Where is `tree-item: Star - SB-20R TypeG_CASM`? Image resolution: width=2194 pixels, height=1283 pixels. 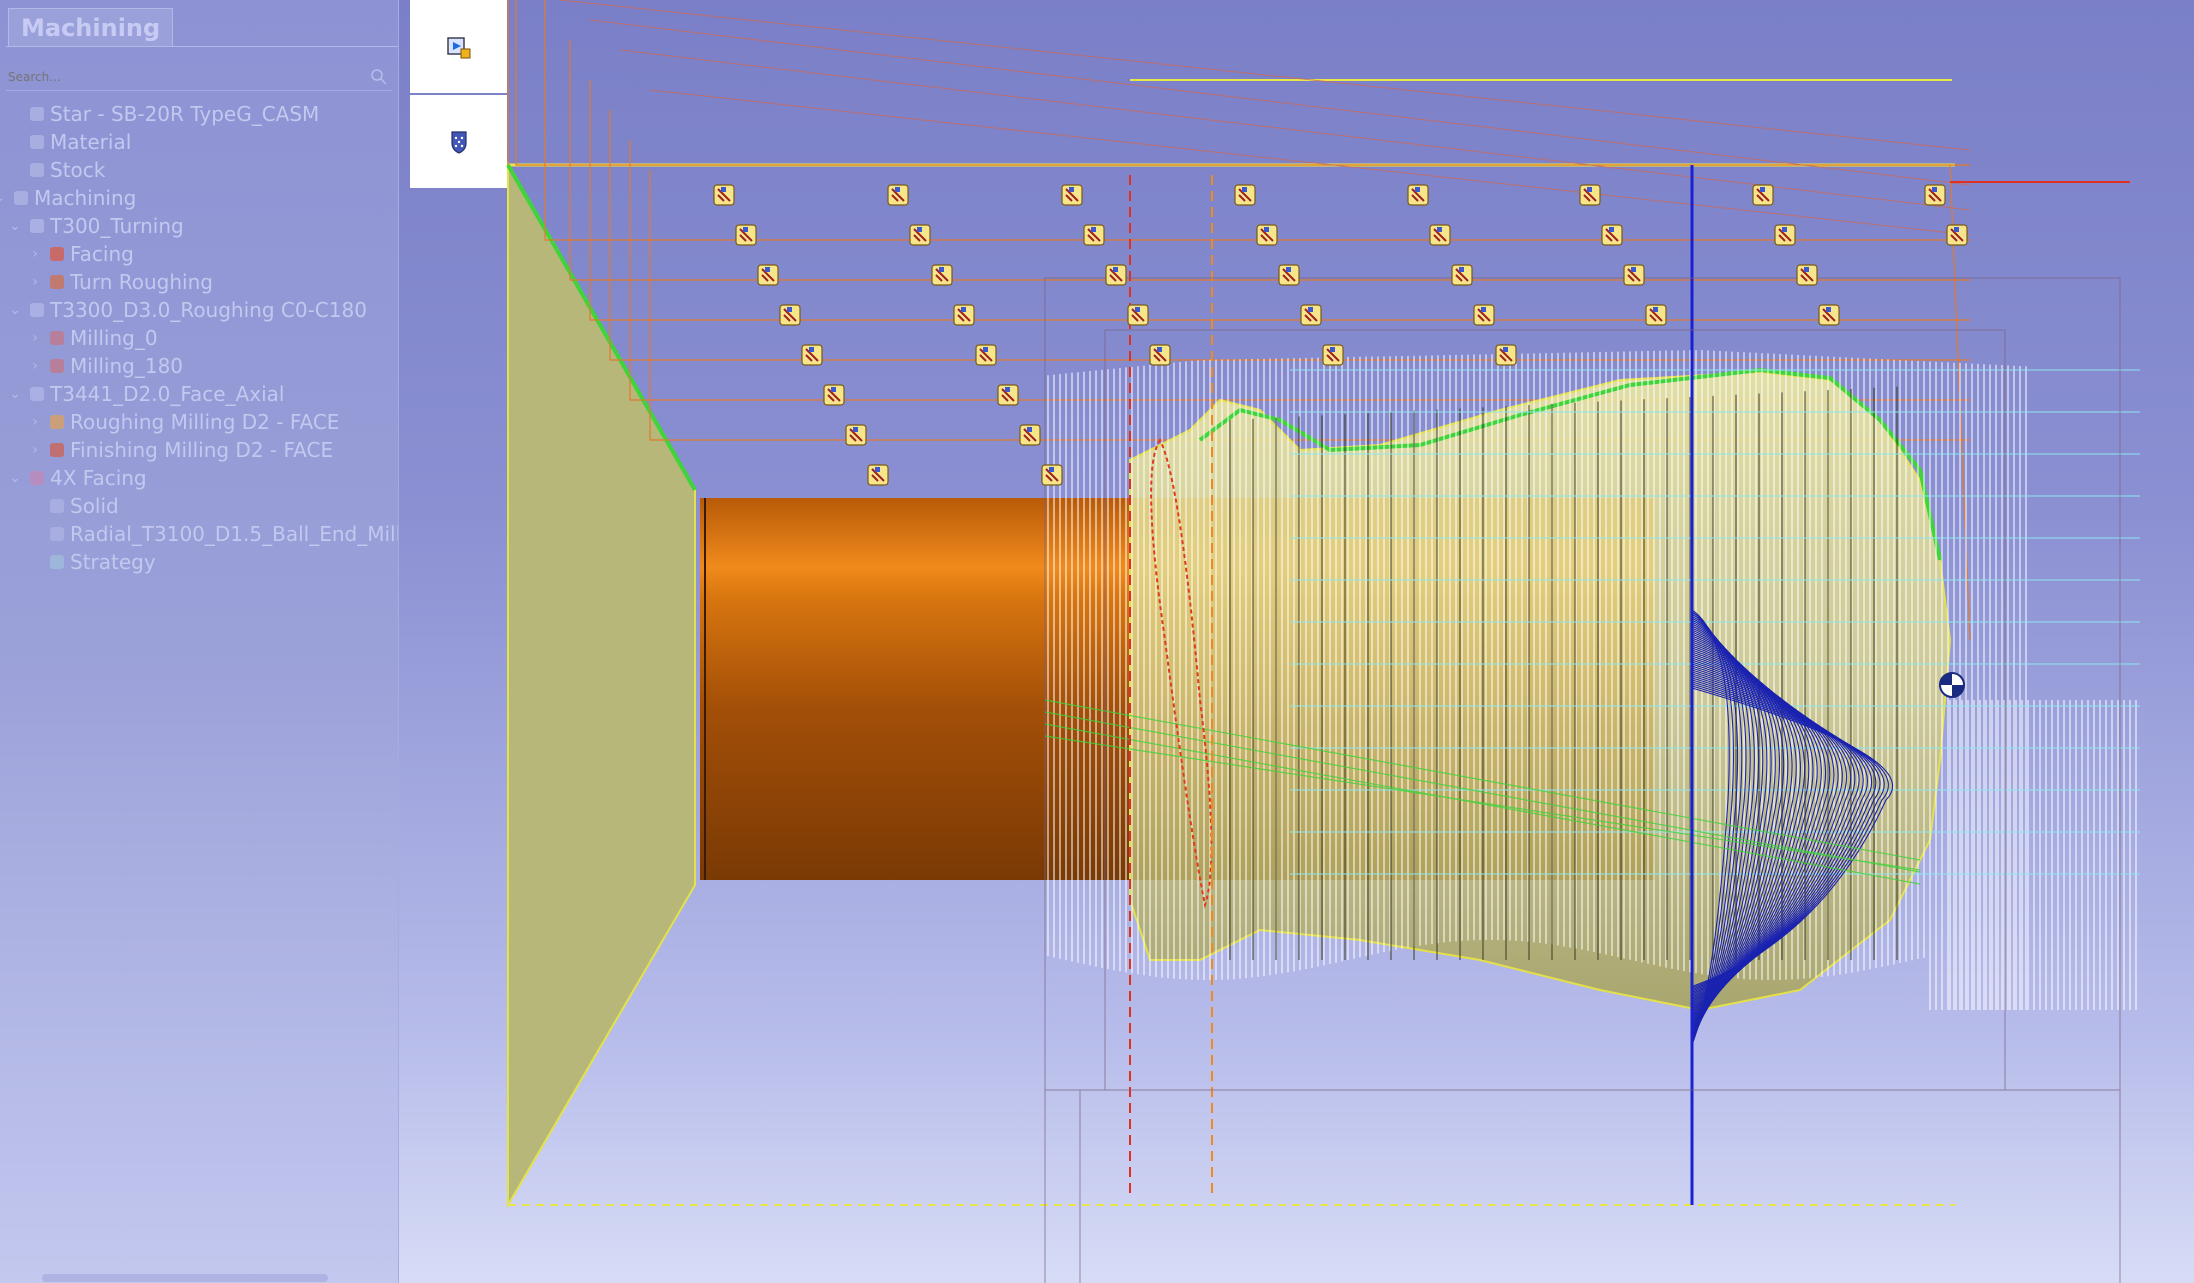
tree-item: Star - SB-20R TypeG_CASM is located at coordinates (199, 114).